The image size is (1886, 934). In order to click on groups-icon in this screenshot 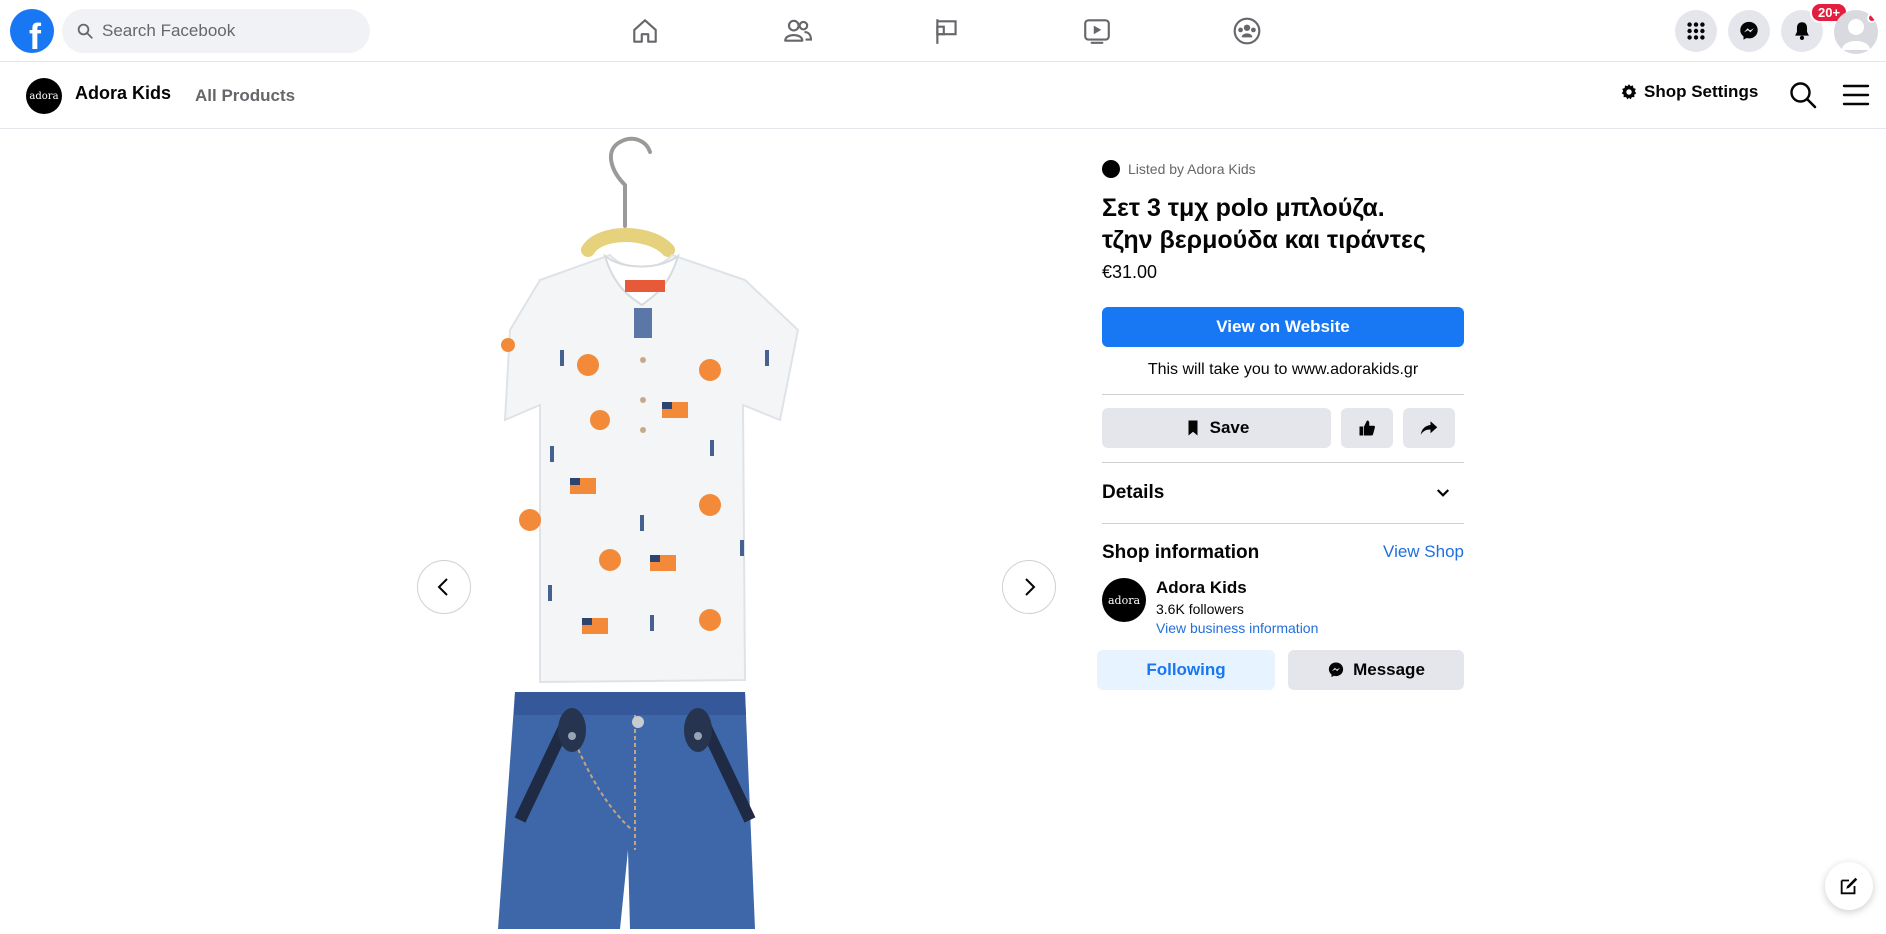, I will do `click(1247, 31)`.